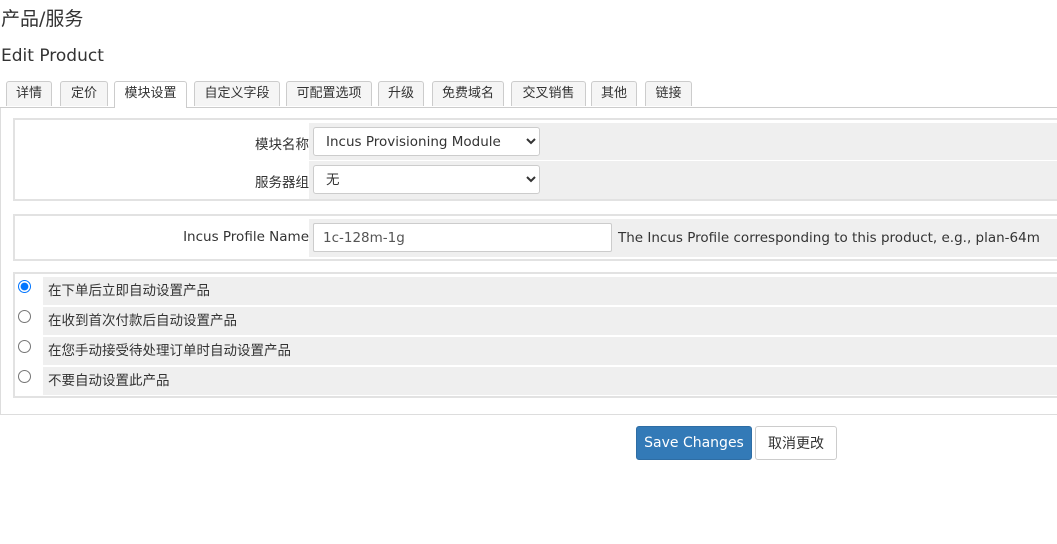  What do you see at coordinates (150, 94) in the screenshot?
I see `tab-module-settings: 模块设置` at bounding box center [150, 94].